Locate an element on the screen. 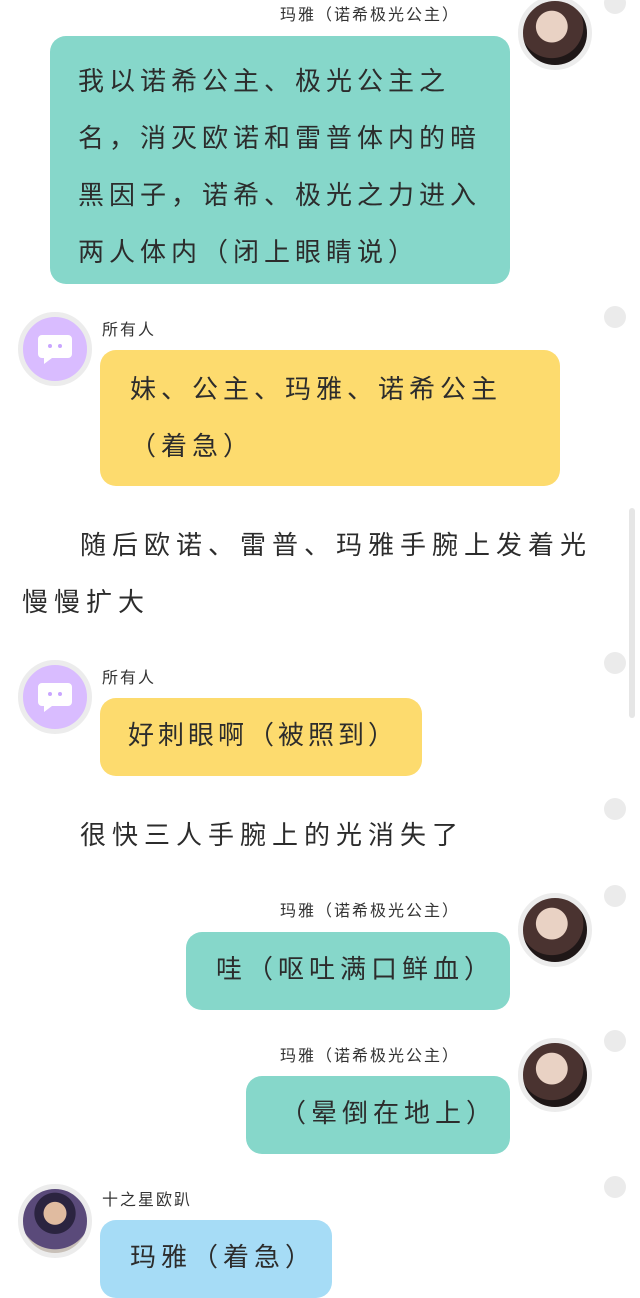  scrollbar is located at coordinates (632, 613).